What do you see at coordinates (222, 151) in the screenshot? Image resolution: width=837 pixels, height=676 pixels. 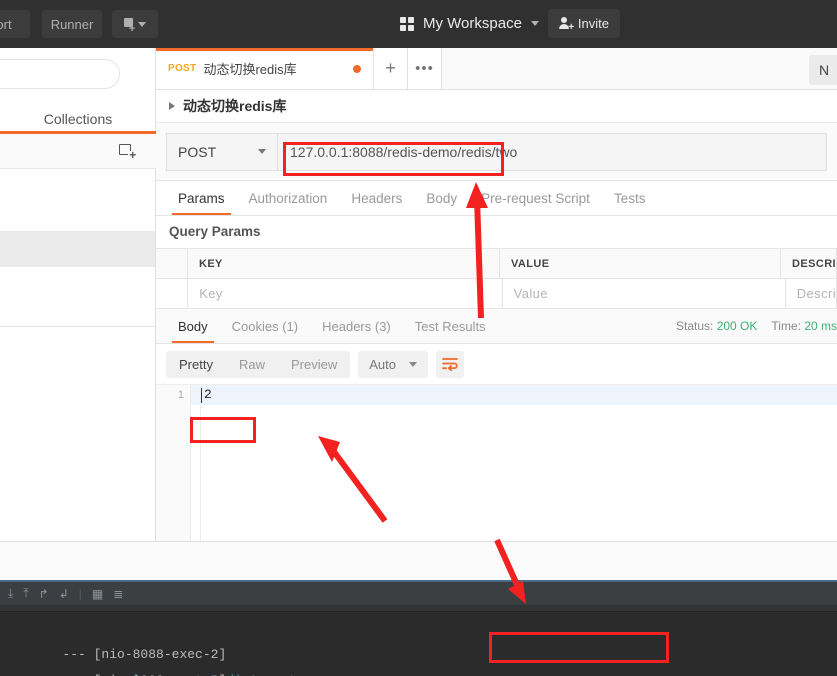 I see `http-method-select: POST` at bounding box center [222, 151].